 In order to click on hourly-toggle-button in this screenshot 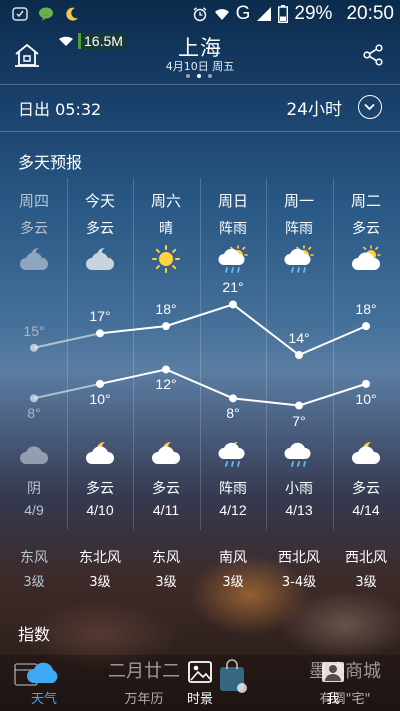, I will do `click(370, 107)`.